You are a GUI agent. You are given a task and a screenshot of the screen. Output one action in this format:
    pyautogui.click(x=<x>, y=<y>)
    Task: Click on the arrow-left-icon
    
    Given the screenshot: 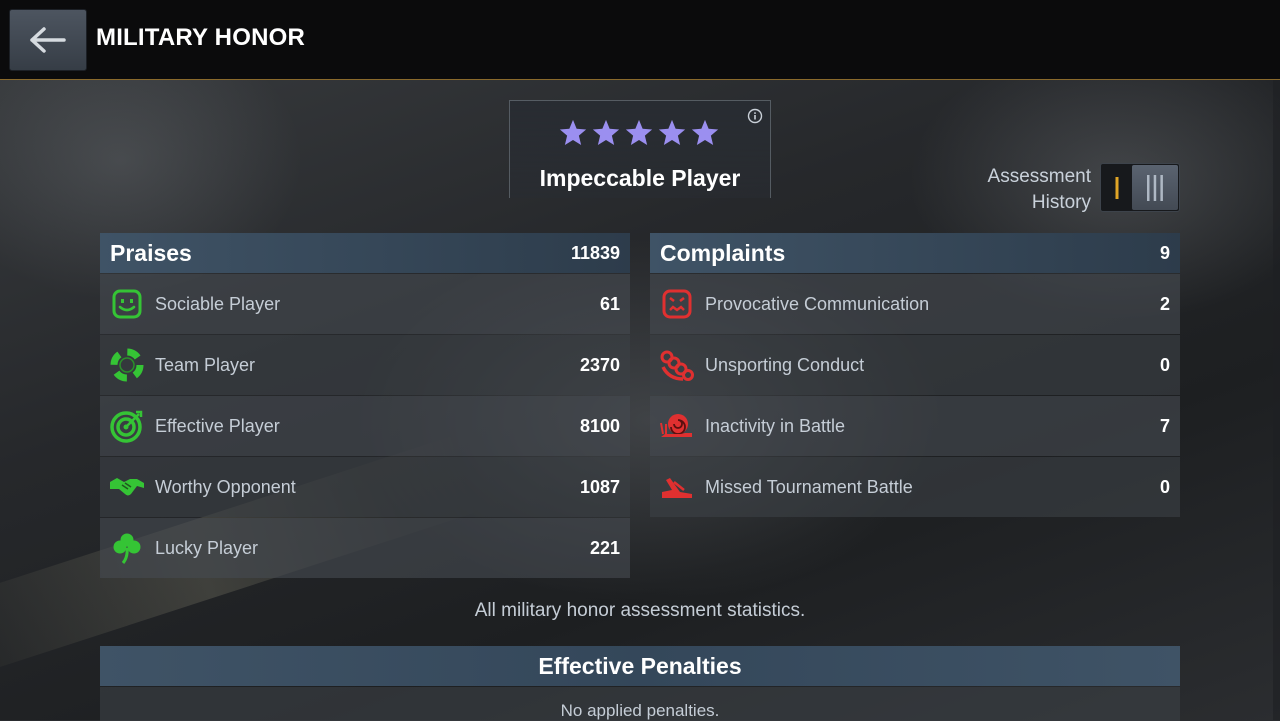 What is the action you would take?
    pyautogui.click(x=48, y=40)
    